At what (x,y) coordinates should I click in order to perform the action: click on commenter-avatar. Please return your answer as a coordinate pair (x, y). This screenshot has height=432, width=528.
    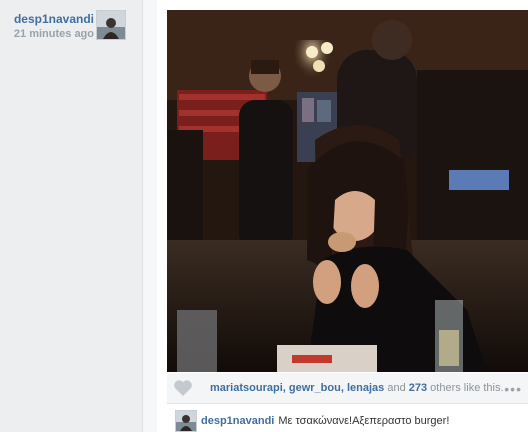
    Looking at the image, I should click on (186, 421).